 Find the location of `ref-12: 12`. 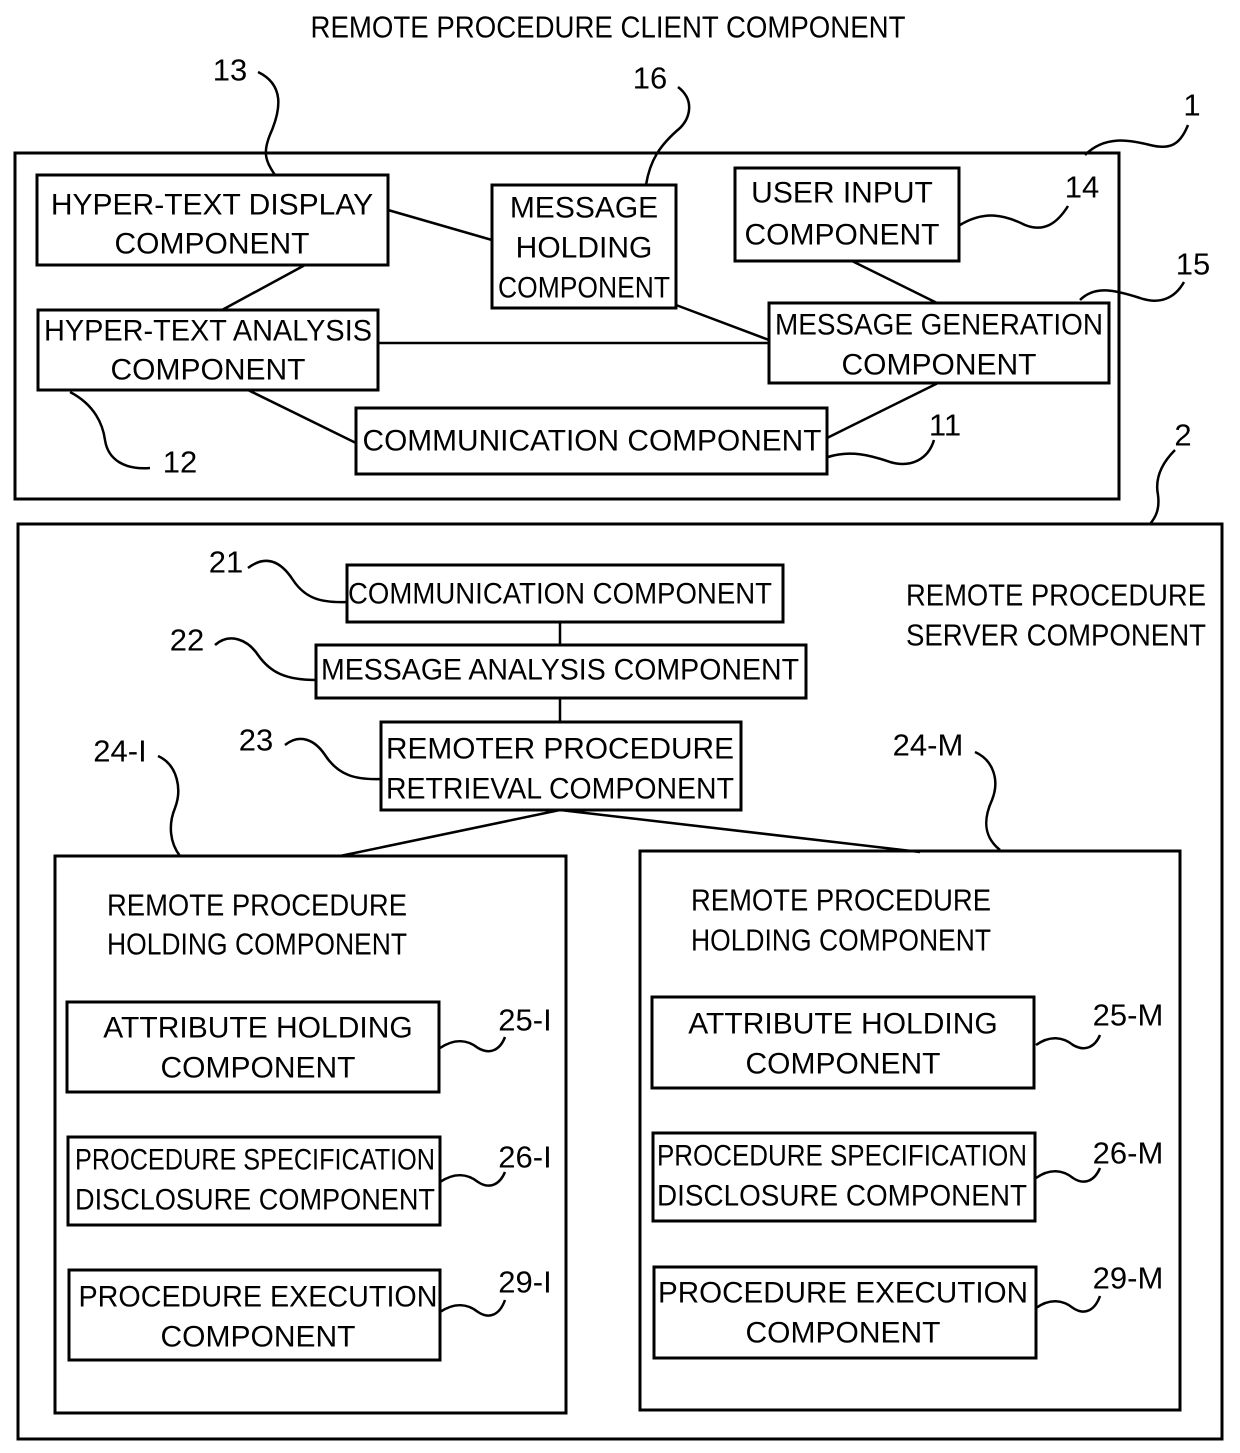

ref-12: 12 is located at coordinates (180, 462).